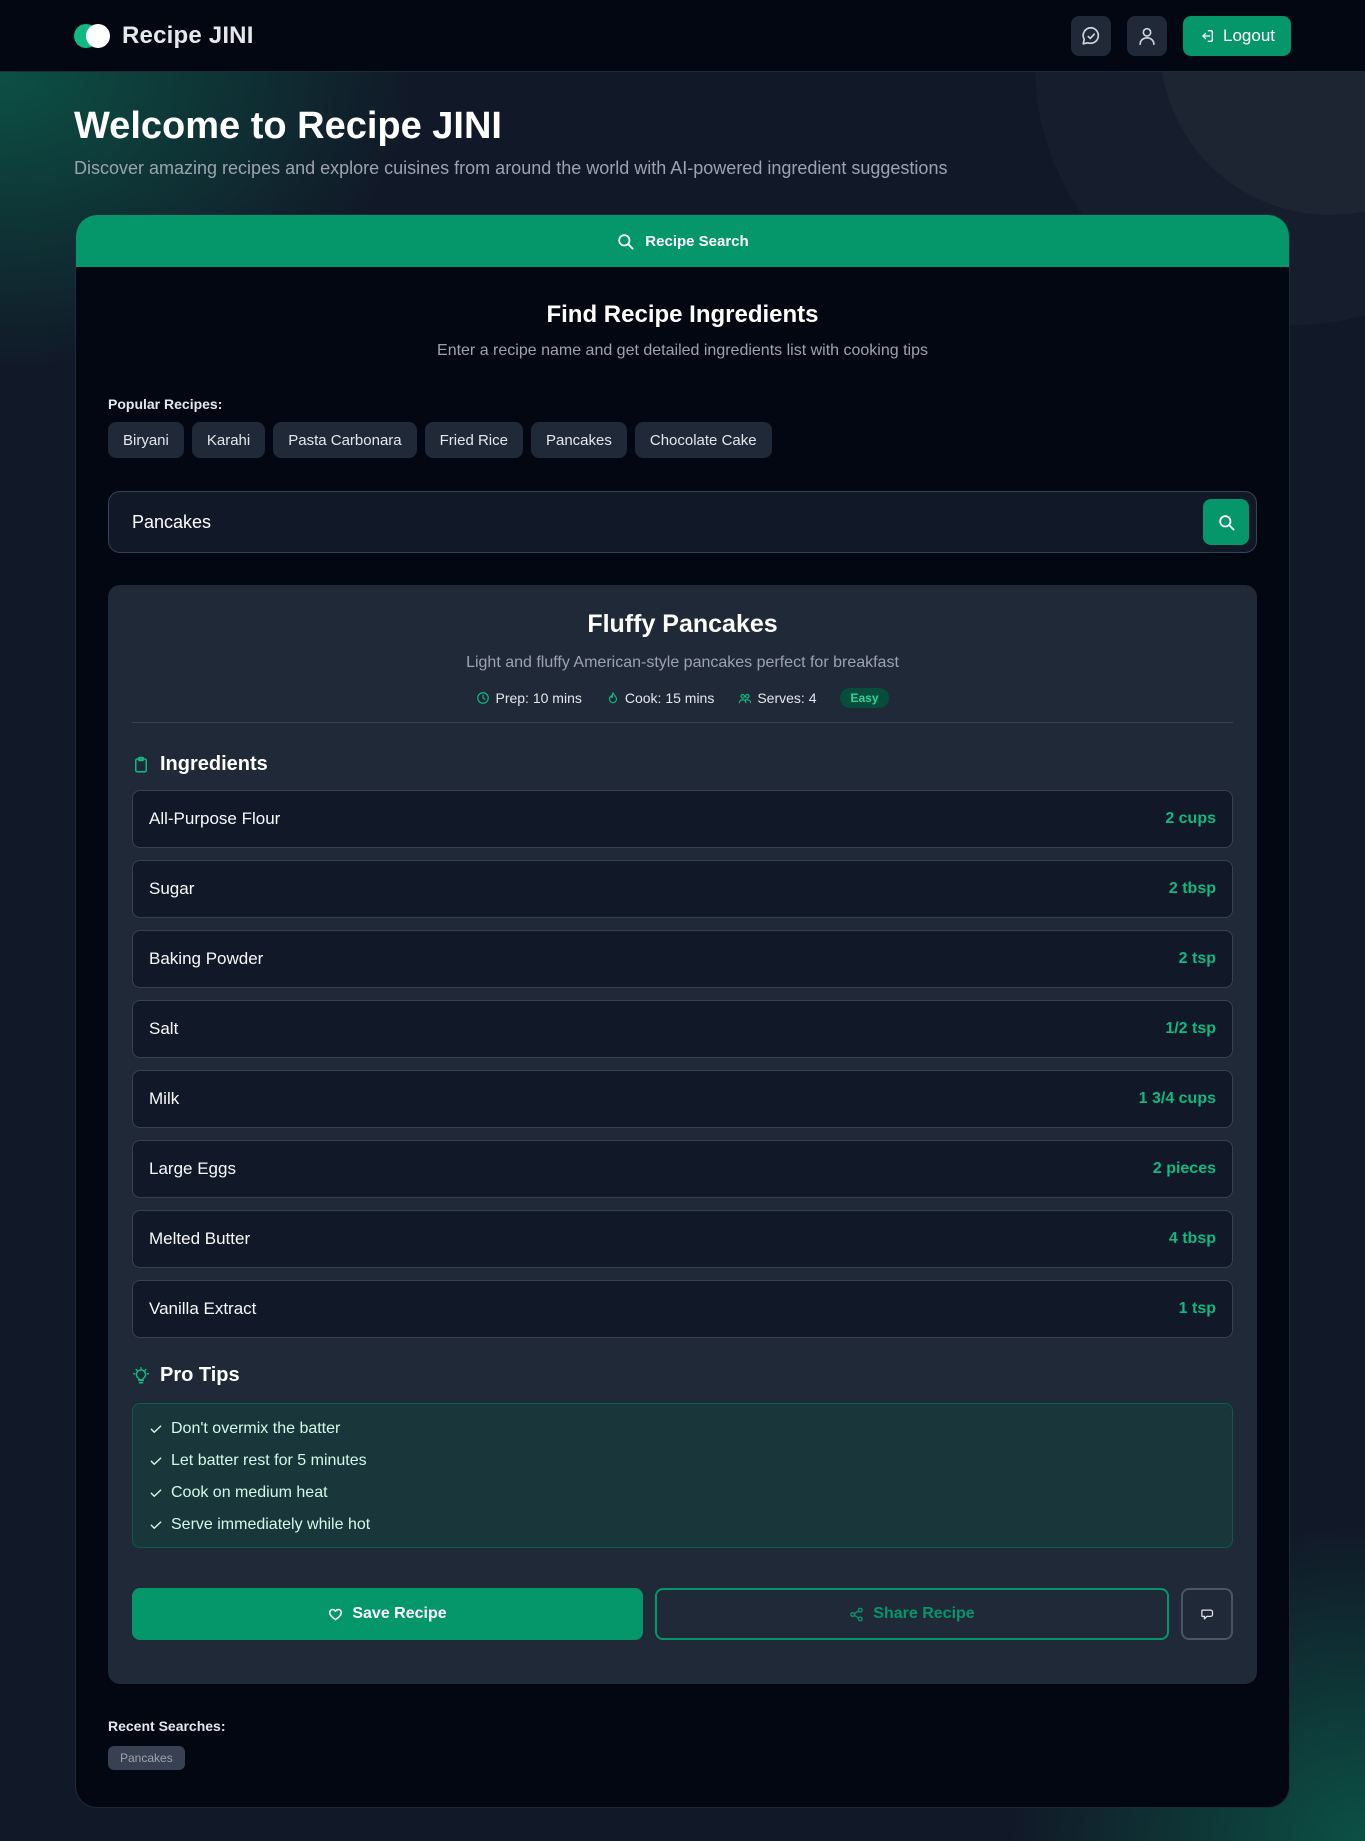 This screenshot has width=1365, height=1841. What do you see at coordinates (1197, 958) in the screenshot?
I see `ingredient-quantity: 2 tsp` at bounding box center [1197, 958].